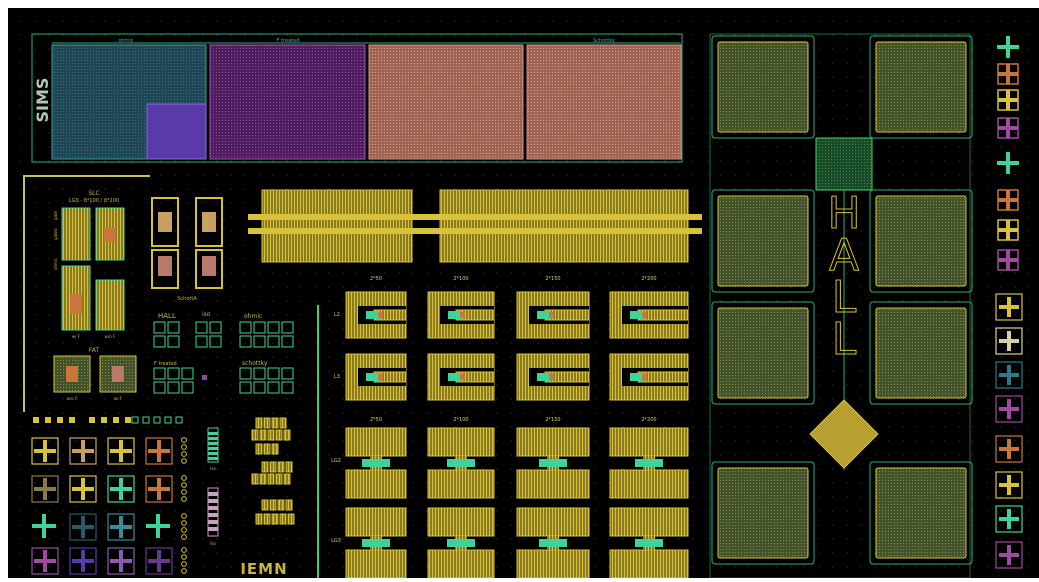 The width and height of the screenshot is (1039, 582). Describe the element at coordinates (94, 350) in the screenshot. I see `fat-title: FAT` at that location.